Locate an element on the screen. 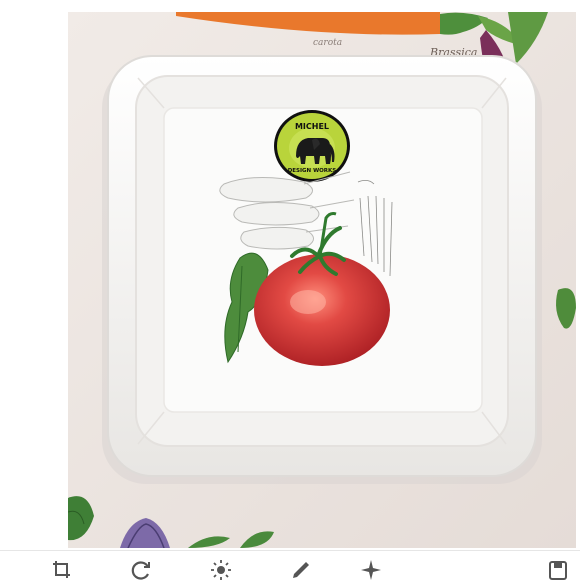 The height and width of the screenshot is (581, 580). crop-icon is located at coordinates (62, 570).